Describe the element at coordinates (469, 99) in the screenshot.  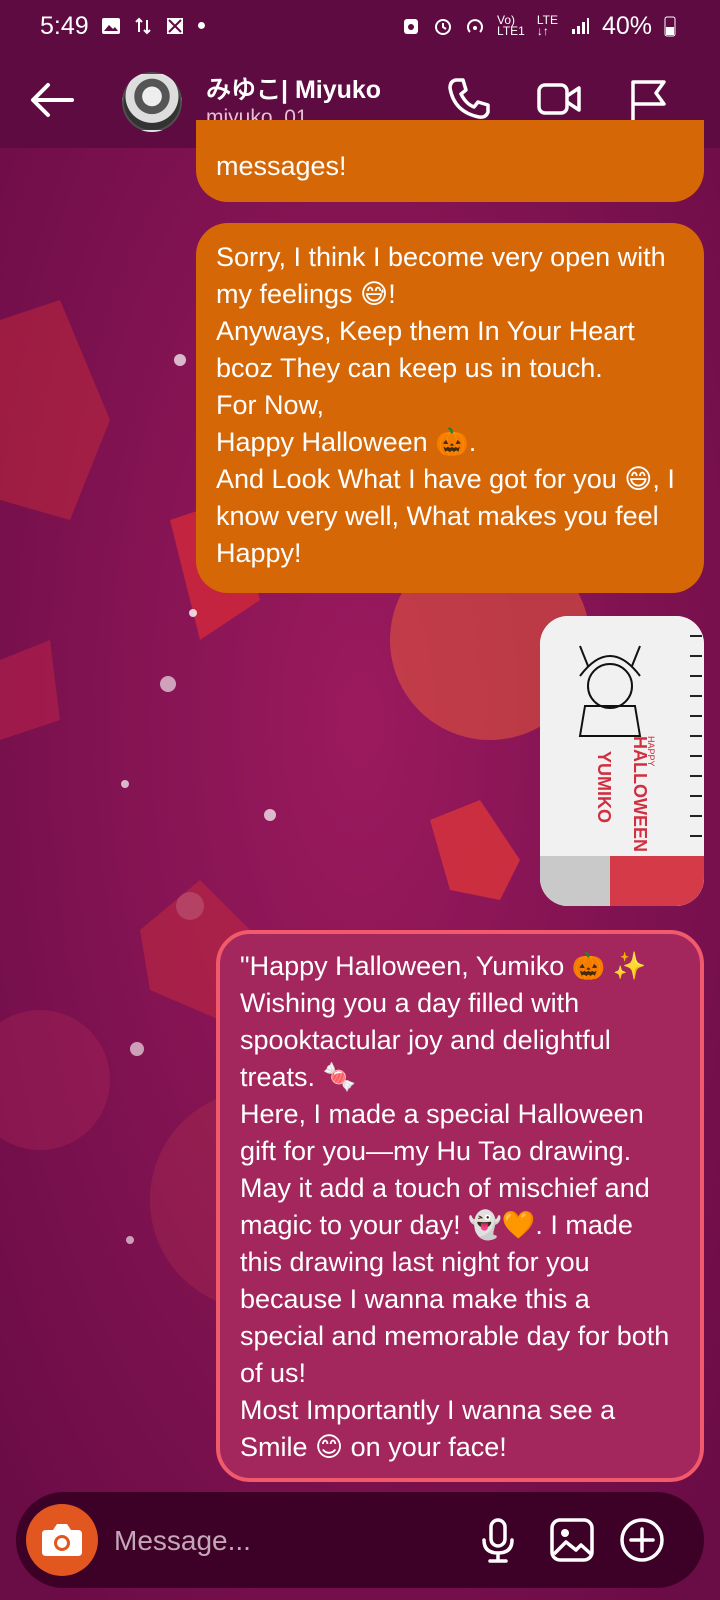
I see `phone-icon` at that location.